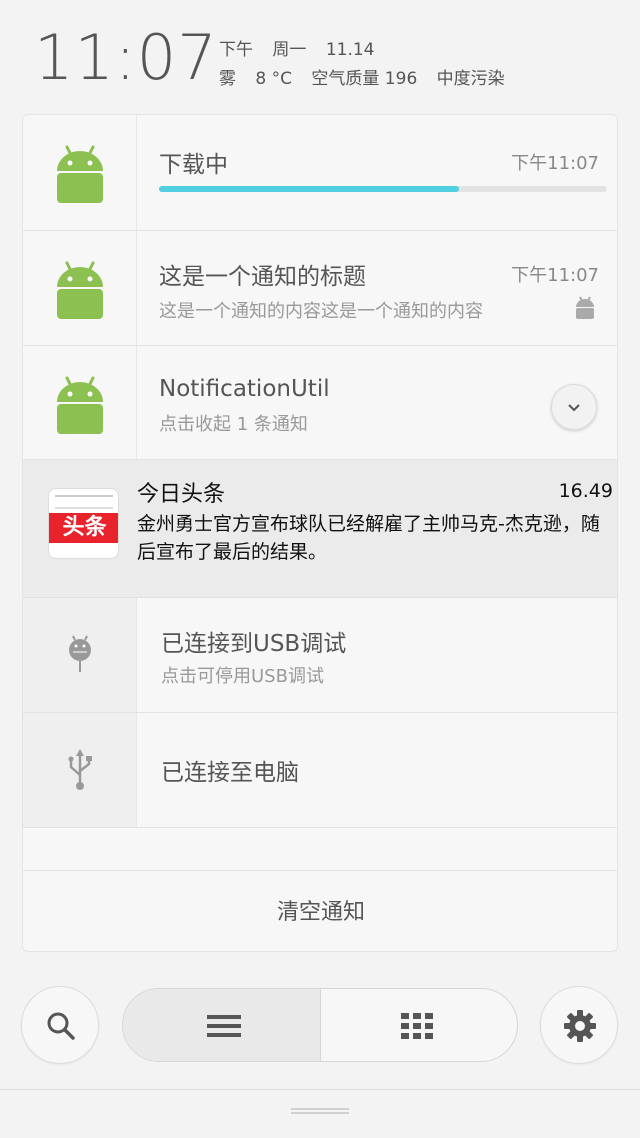  Describe the element at coordinates (244, 389) in the screenshot. I see `notification-title: NotificationUtil` at that location.